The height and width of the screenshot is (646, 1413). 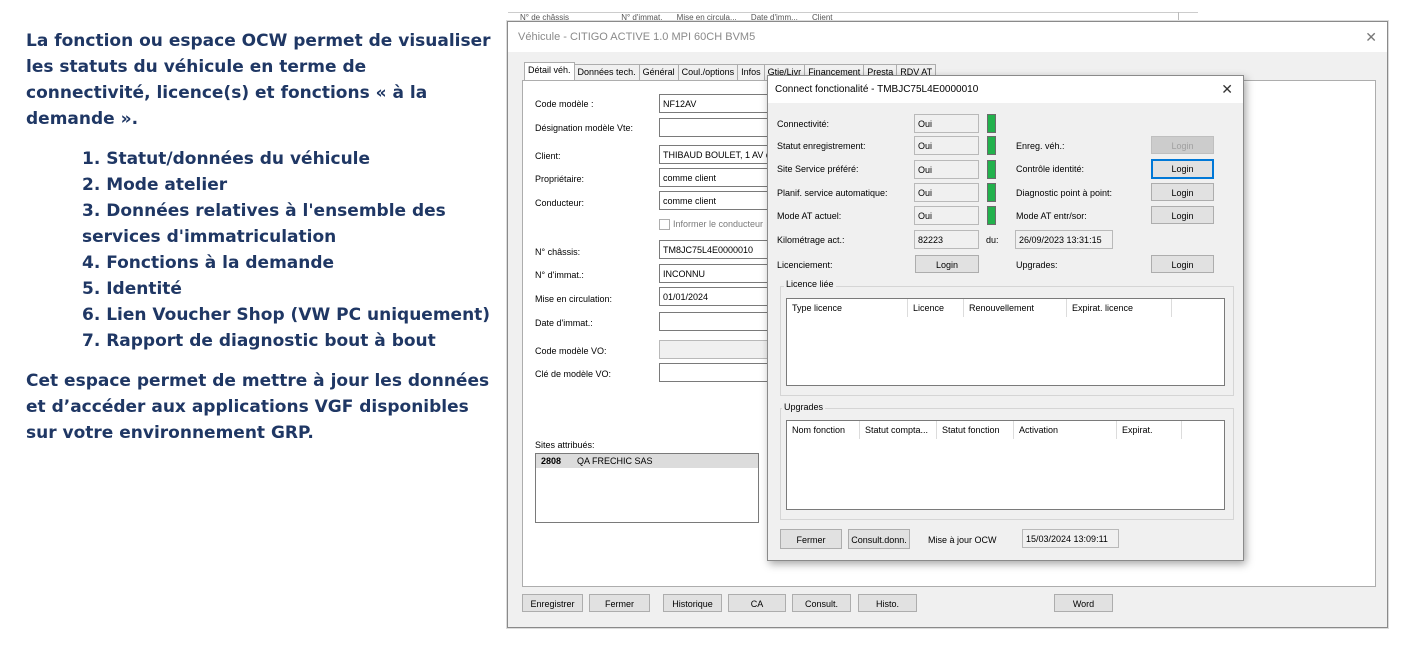 What do you see at coordinates (564, 323) in the screenshot?
I see `date-immat-label: Date d'immat.:` at bounding box center [564, 323].